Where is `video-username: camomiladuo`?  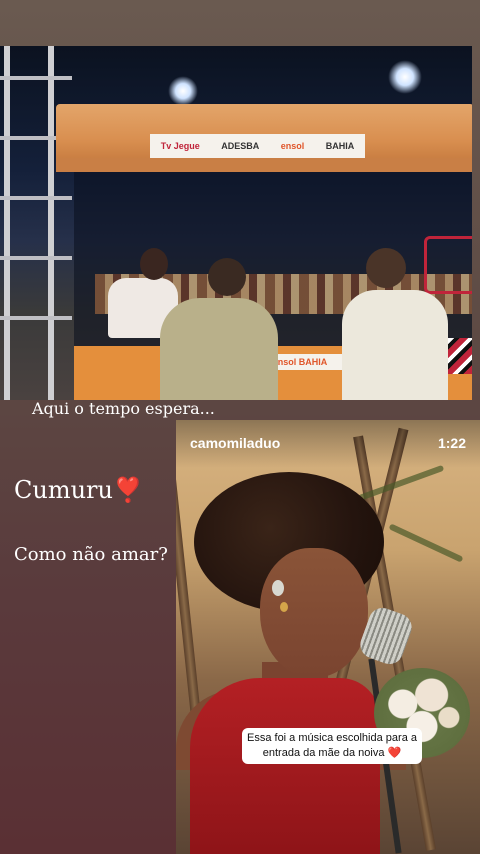 video-username: camomiladuo is located at coordinates (235, 443).